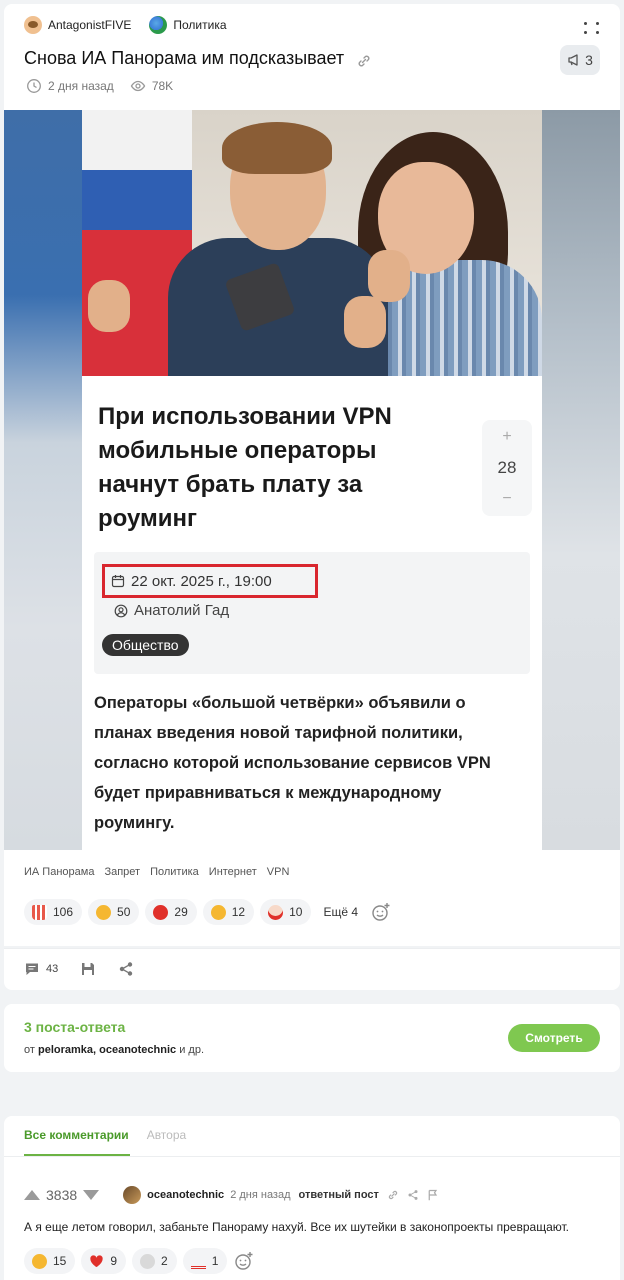 The height and width of the screenshot is (1280, 624). What do you see at coordinates (89, 25) in the screenshot?
I see `author-name: AntagonistFIVE` at bounding box center [89, 25].